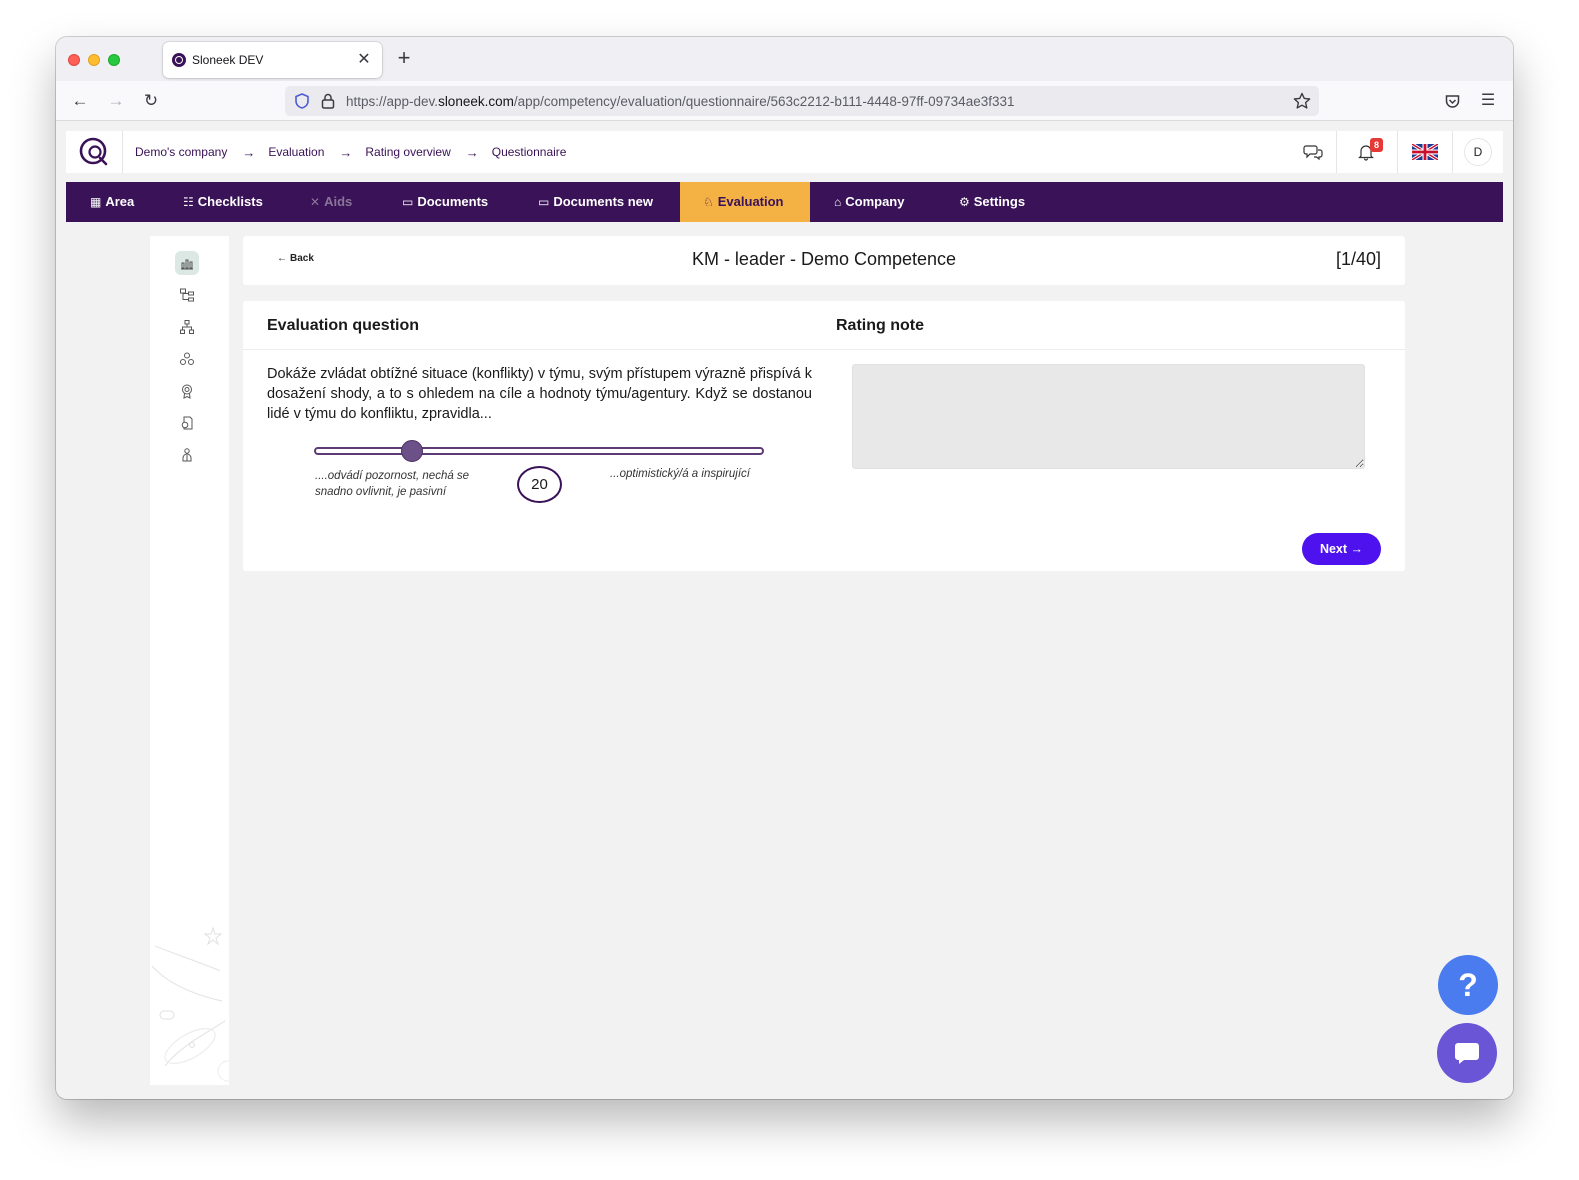 This screenshot has width=1579, height=1180. Describe the element at coordinates (181, 152) in the screenshot. I see `breadcrumb-company: Demo's company` at that location.